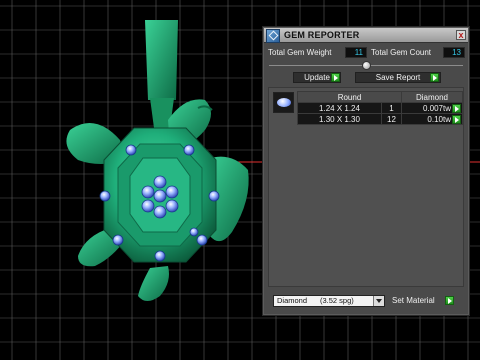 This screenshot has width=480, height=360. What do you see at coordinates (432, 97) in the screenshot?
I see `column-header-diamond: Diamond` at bounding box center [432, 97].